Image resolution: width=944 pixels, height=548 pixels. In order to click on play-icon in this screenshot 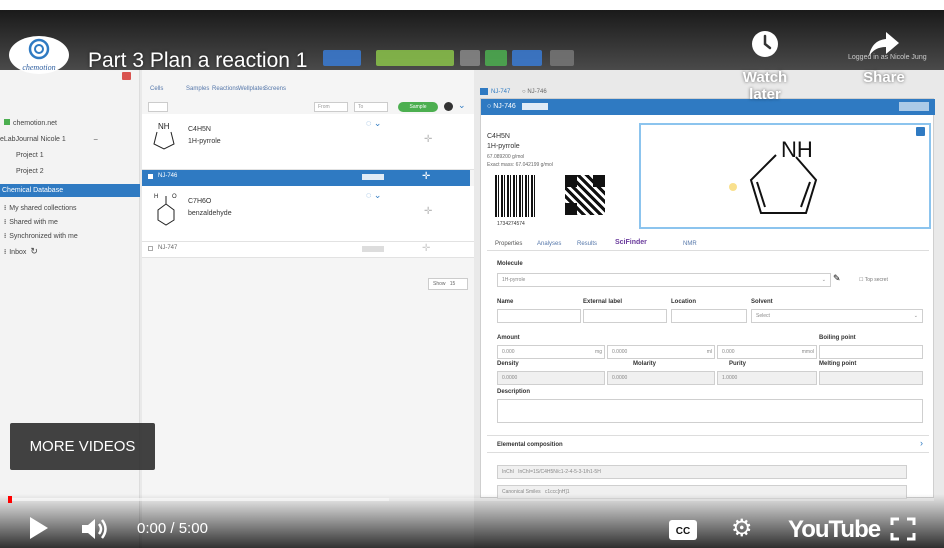, I will do `click(39, 528)`.